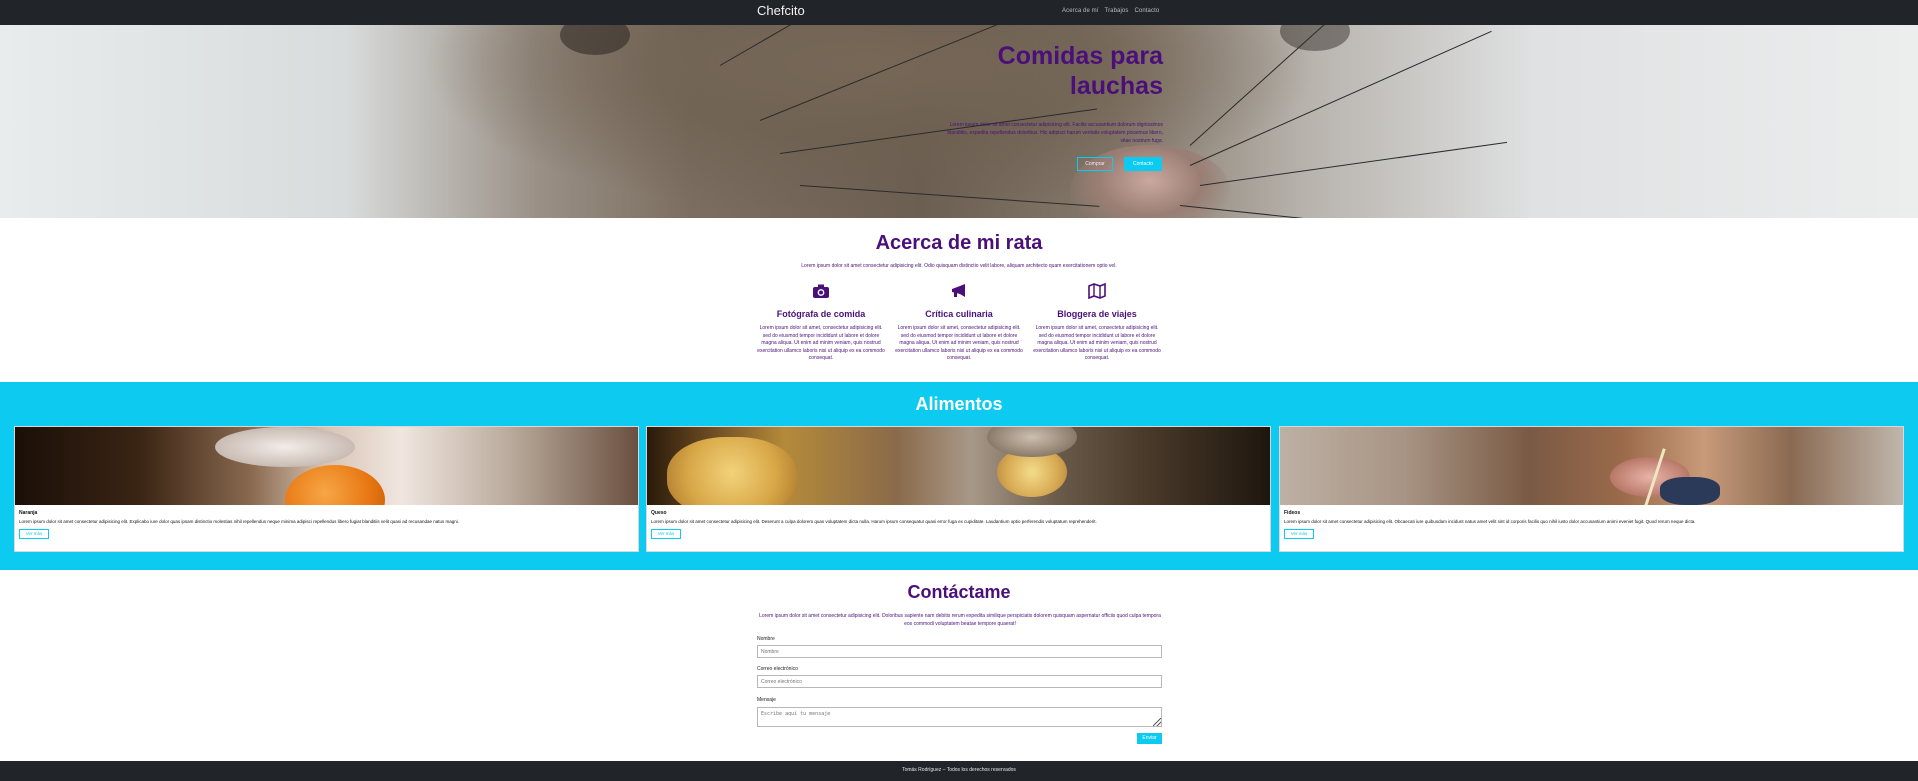  I want to click on name-input, so click(959, 651).